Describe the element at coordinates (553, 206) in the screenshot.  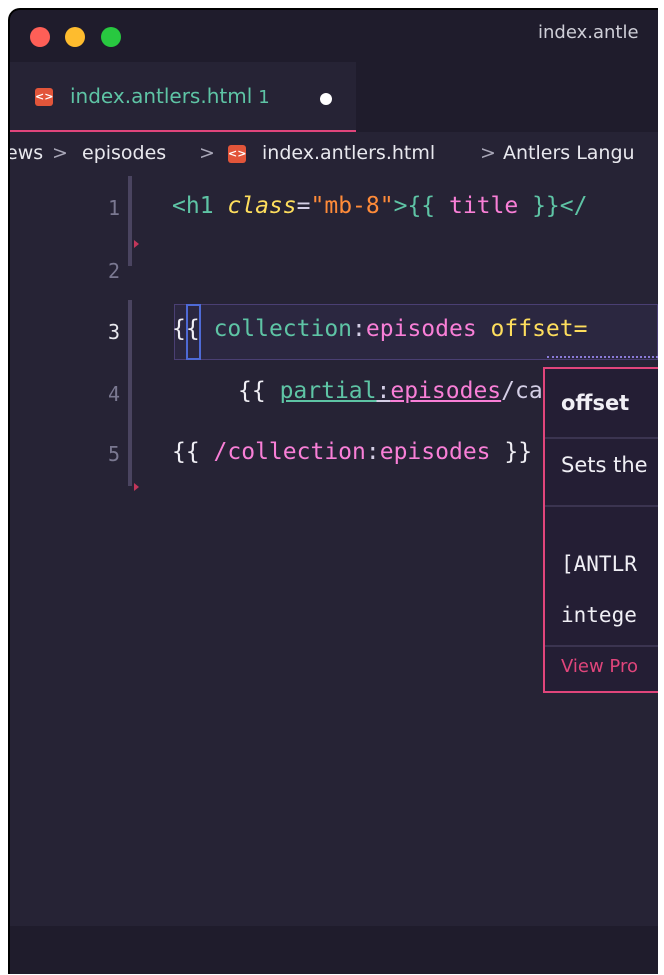
I see `code-token: }}</` at that location.